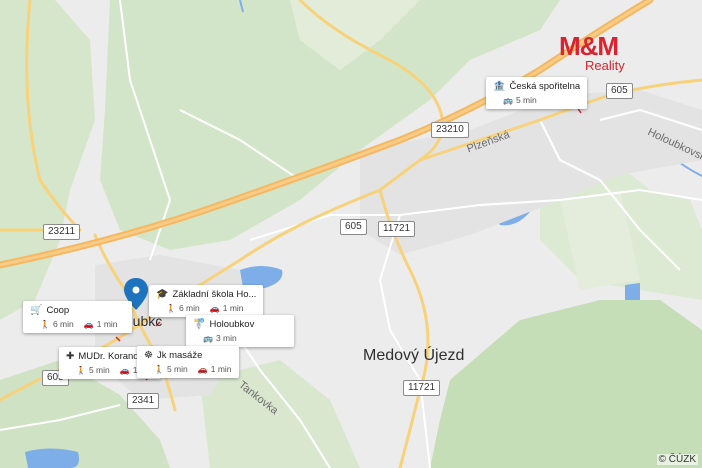 Image resolution: width=702 pixels, height=468 pixels. I want to click on cart-icon: 🛒, so click(36, 310).